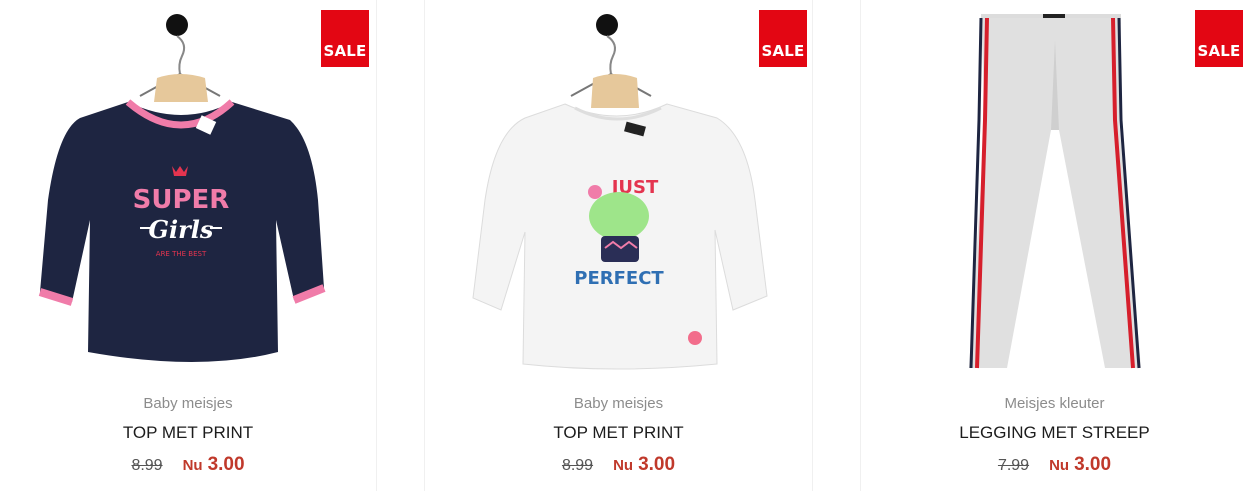  I want to click on print-text-girls: Girls, so click(181, 229).